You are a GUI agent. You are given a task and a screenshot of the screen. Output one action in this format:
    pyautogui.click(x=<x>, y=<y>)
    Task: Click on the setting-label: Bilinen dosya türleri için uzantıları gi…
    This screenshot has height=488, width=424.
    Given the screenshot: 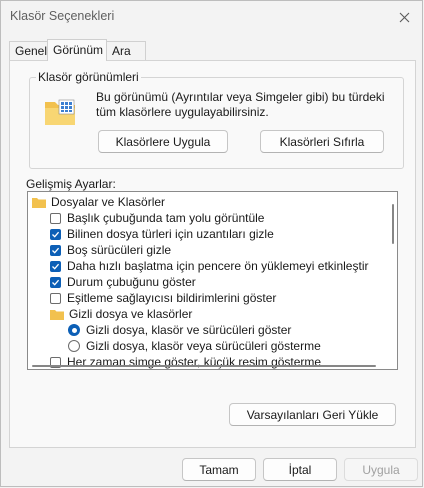 What is the action you would take?
    pyautogui.click(x=170, y=234)
    